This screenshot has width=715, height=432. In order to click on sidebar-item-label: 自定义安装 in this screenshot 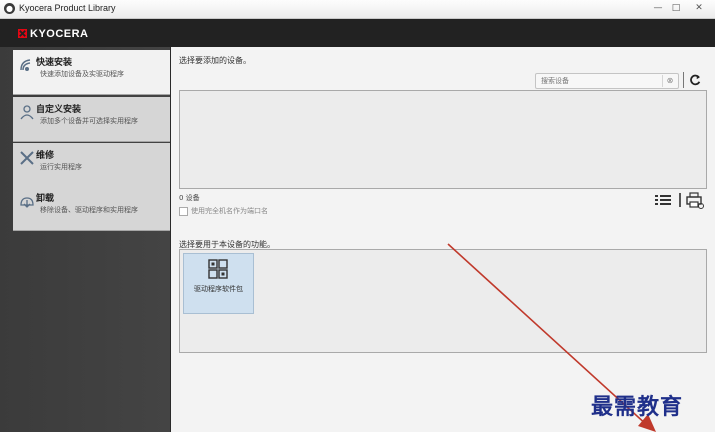, I will do `click(59, 110)`.